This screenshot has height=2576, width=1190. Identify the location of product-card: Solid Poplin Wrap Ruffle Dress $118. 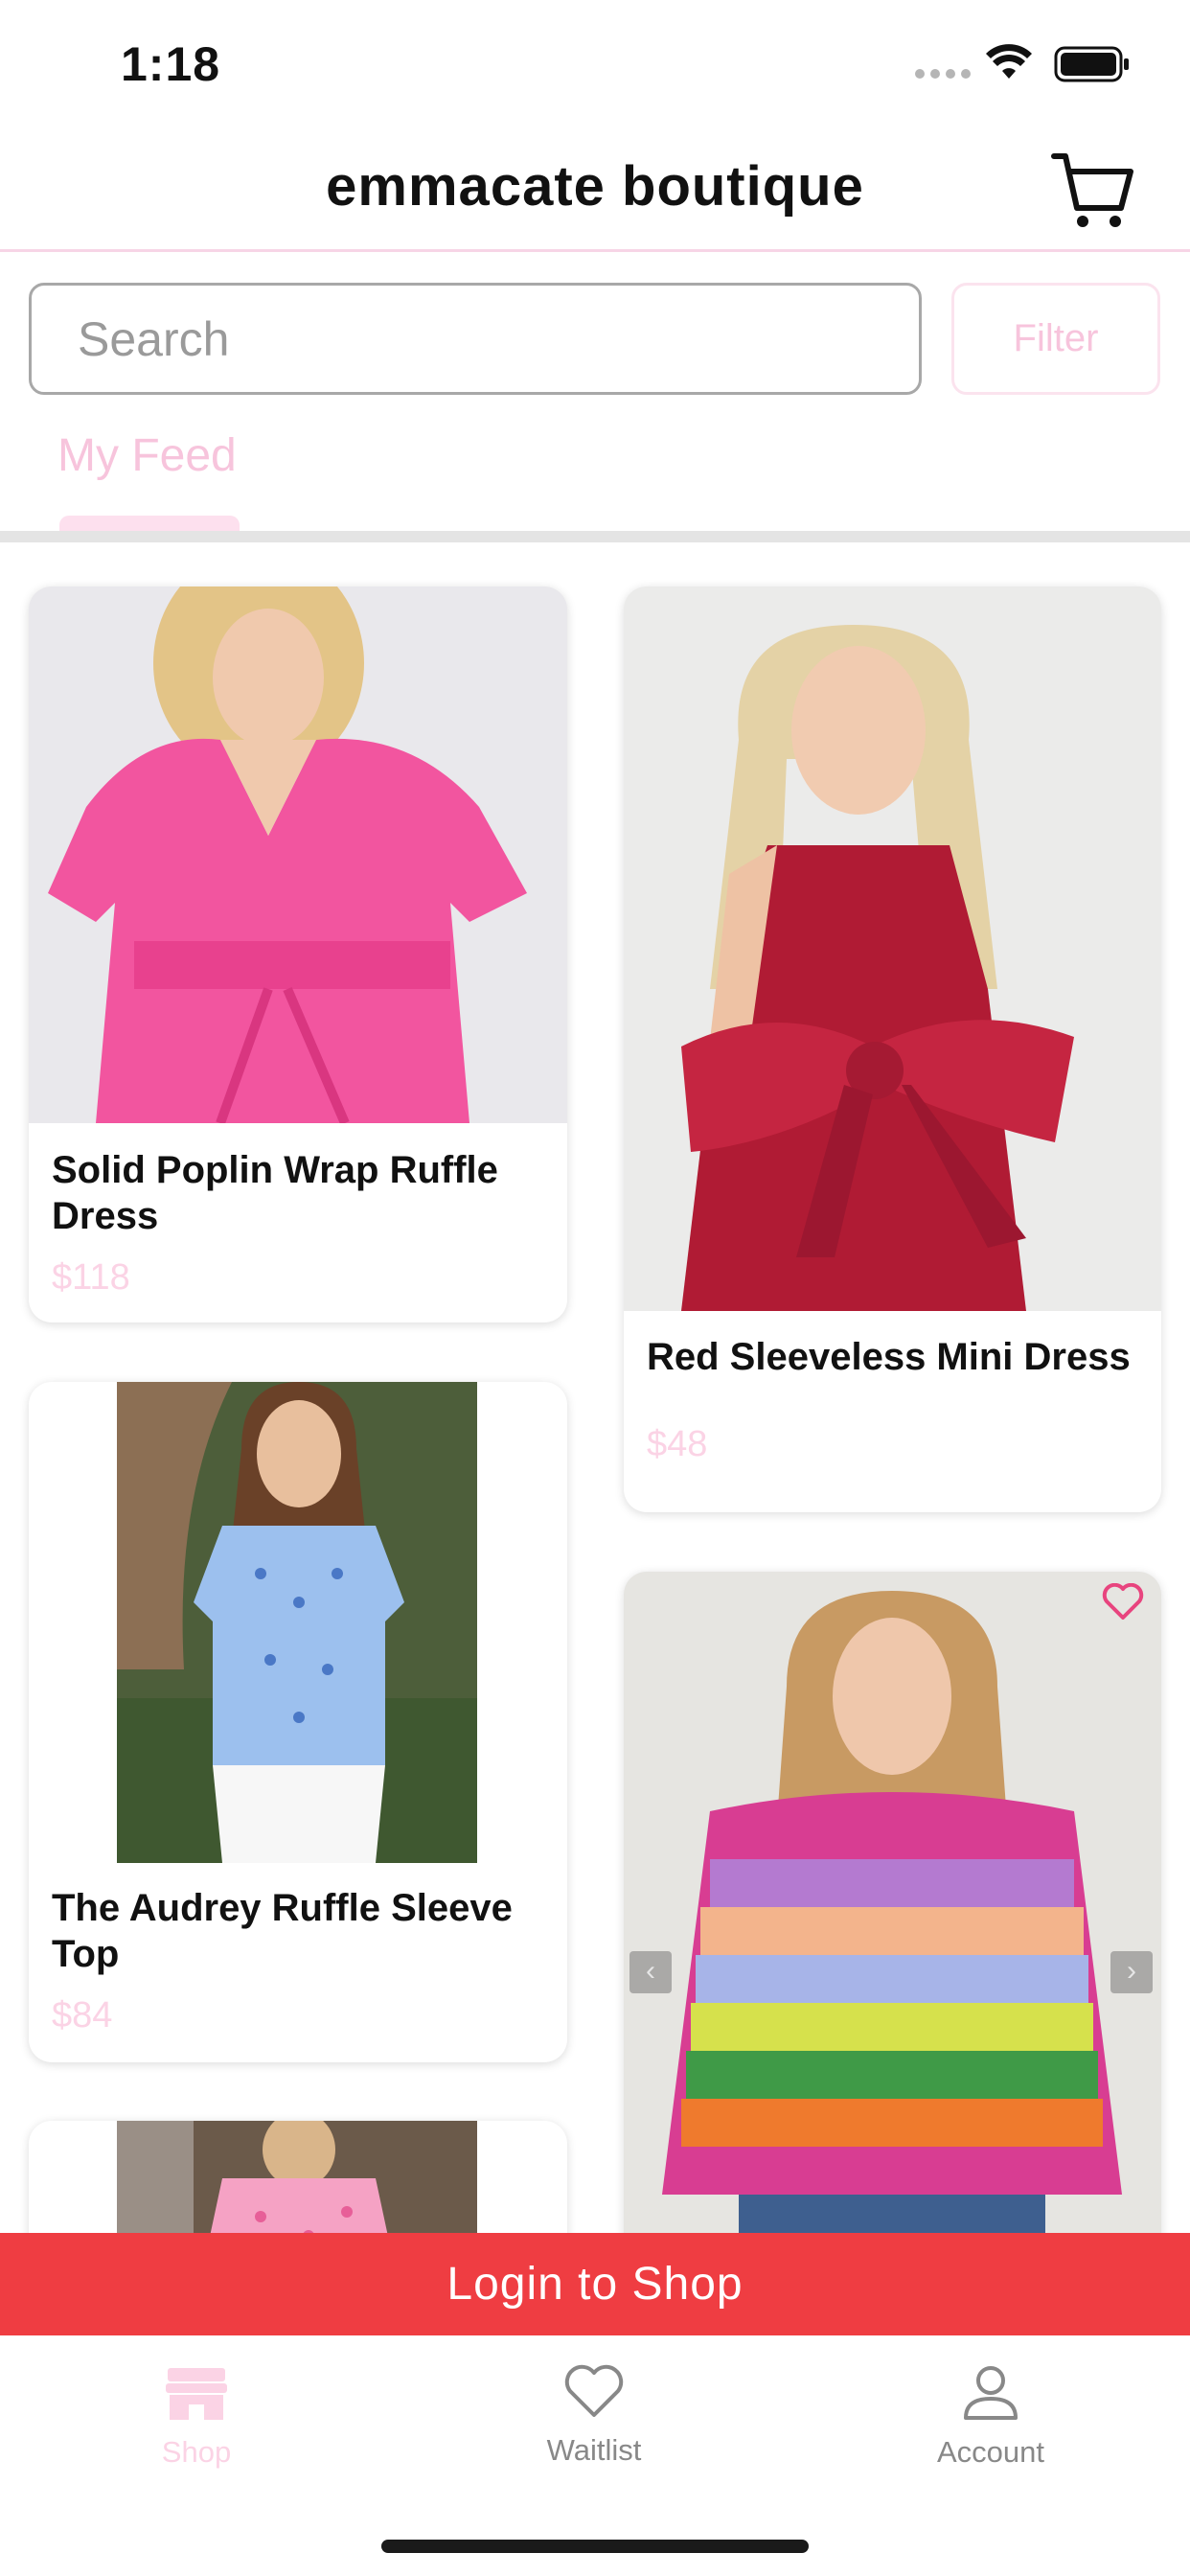
(298, 954).